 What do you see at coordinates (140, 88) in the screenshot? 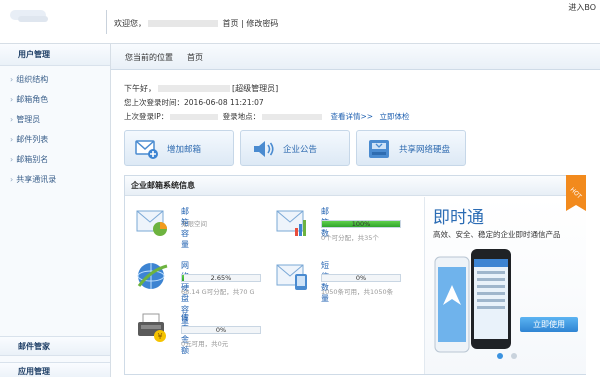
I see `greeting-text: 下午好，` at bounding box center [140, 88].